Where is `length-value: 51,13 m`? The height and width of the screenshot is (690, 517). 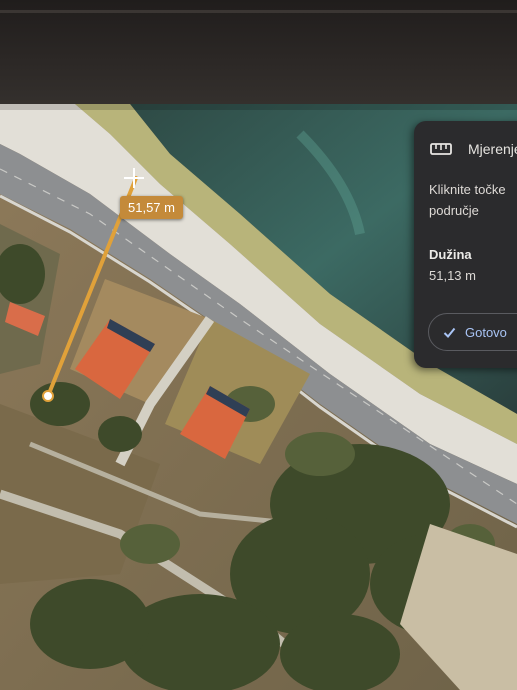
length-value: 51,13 m is located at coordinates (452, 275).